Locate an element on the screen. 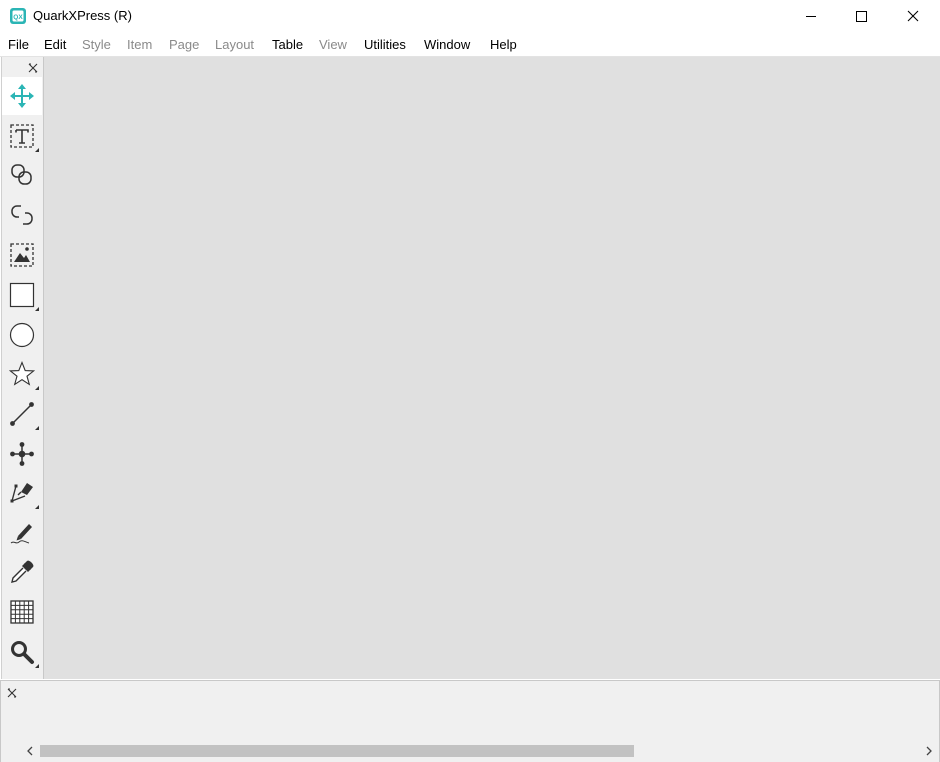  eyedropper-tool-icon is located at coordinates (22, 571).